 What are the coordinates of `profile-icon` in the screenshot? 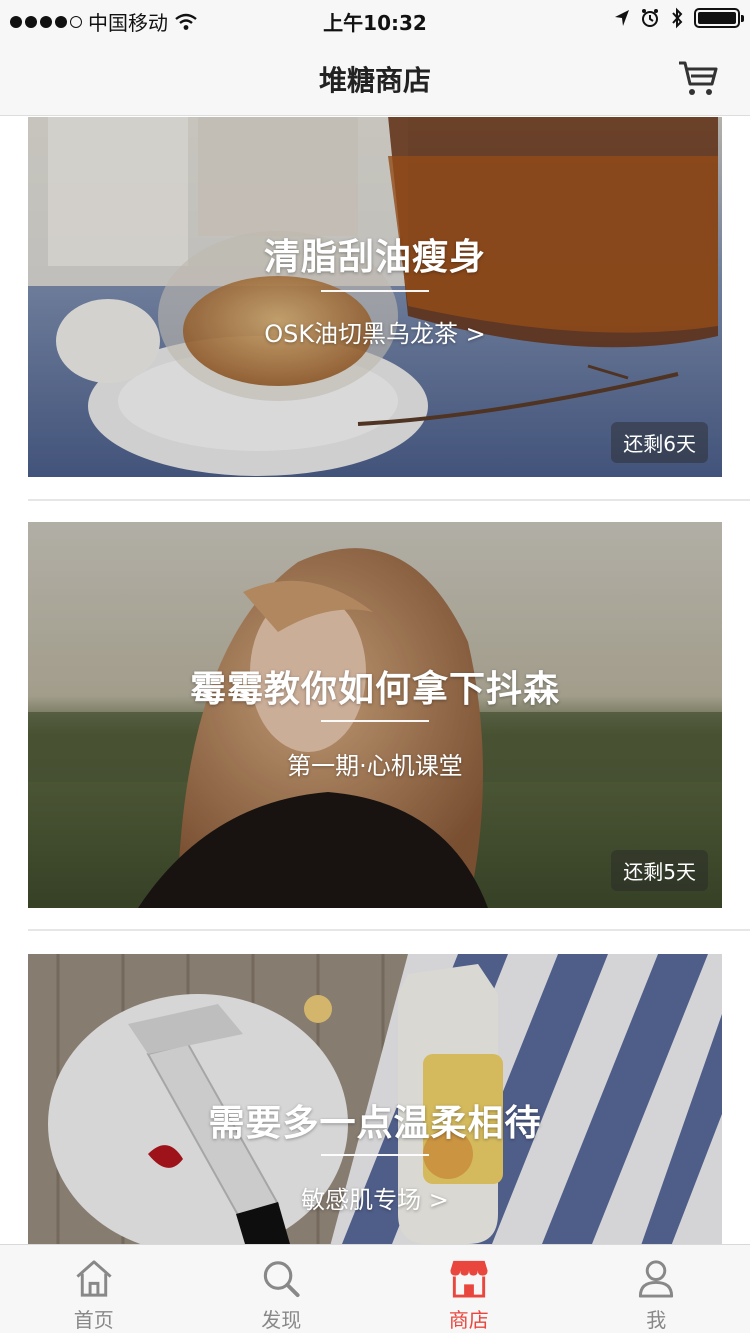 It's located at (656, 1279).